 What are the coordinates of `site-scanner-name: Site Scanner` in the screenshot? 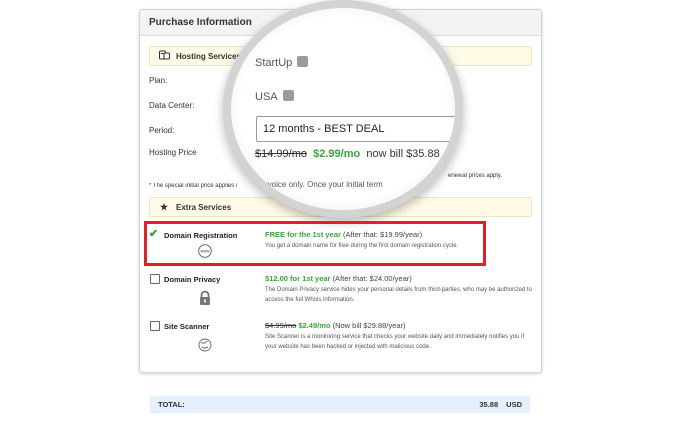 It's located at (186, 326).